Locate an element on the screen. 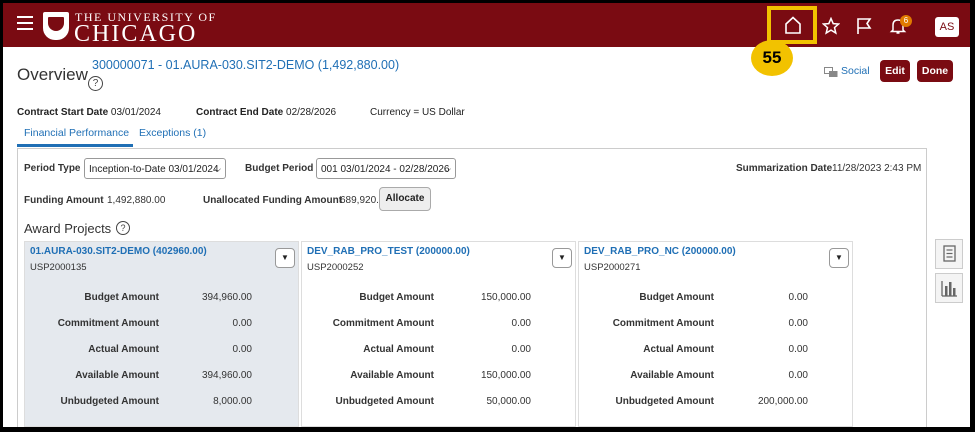  unallocated-funding-label: Unallocated Funding Amount is located at coordinates (273, 200).